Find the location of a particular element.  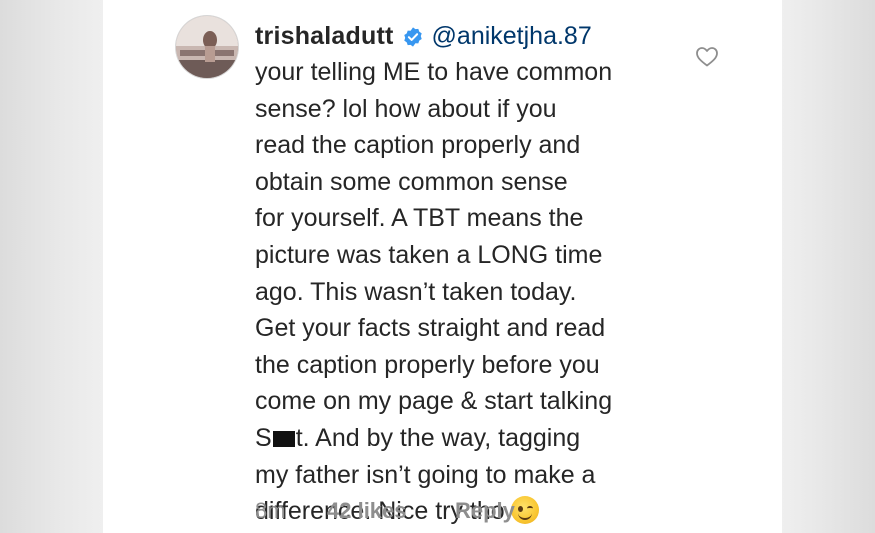

avatar-photo is located at coordinates (207, 47).